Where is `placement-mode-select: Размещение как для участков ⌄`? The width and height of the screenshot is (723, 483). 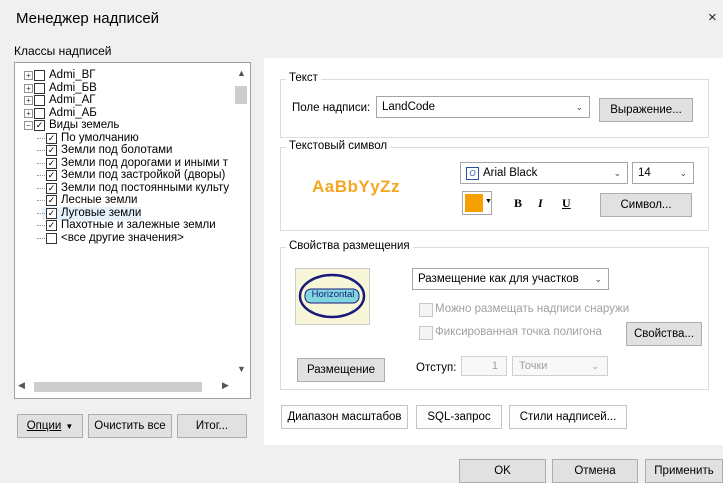 placement-mode-select: Размещение как для участков ⌄ is located at coordinates (510, 279).